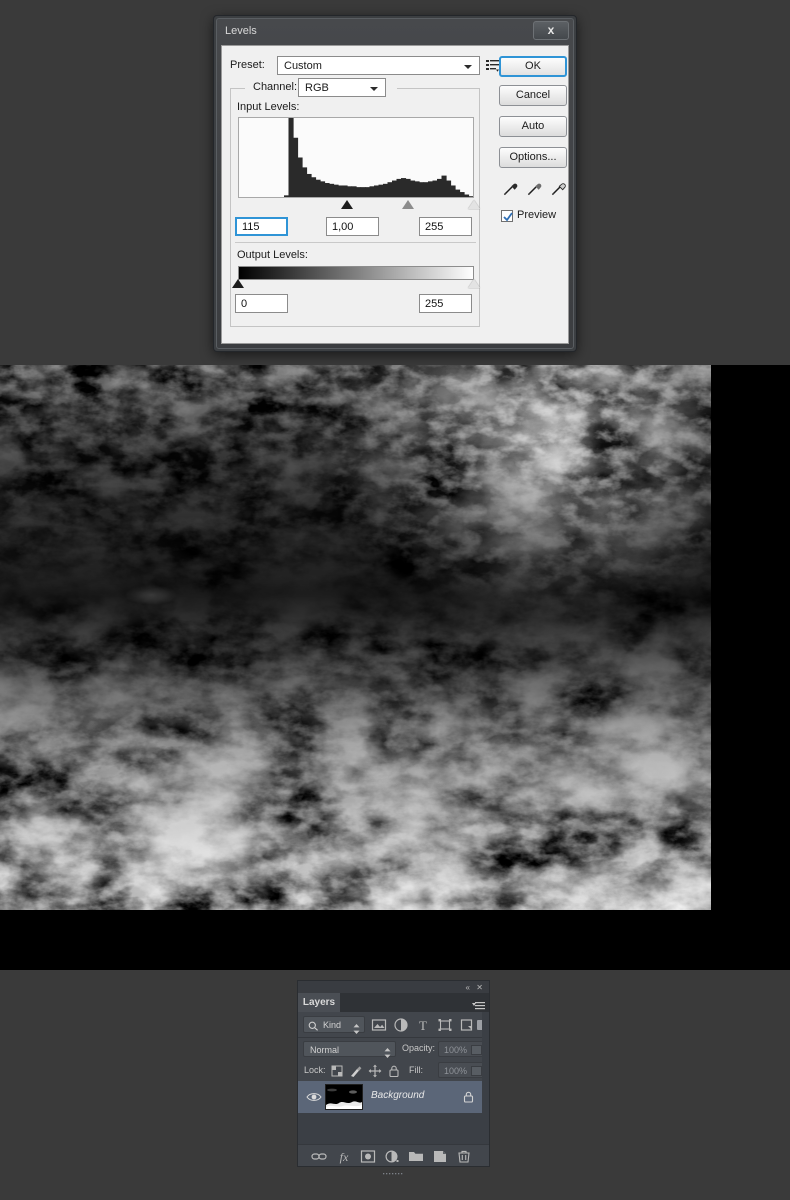  I want to click on histogram-plot, so click(356, 157).